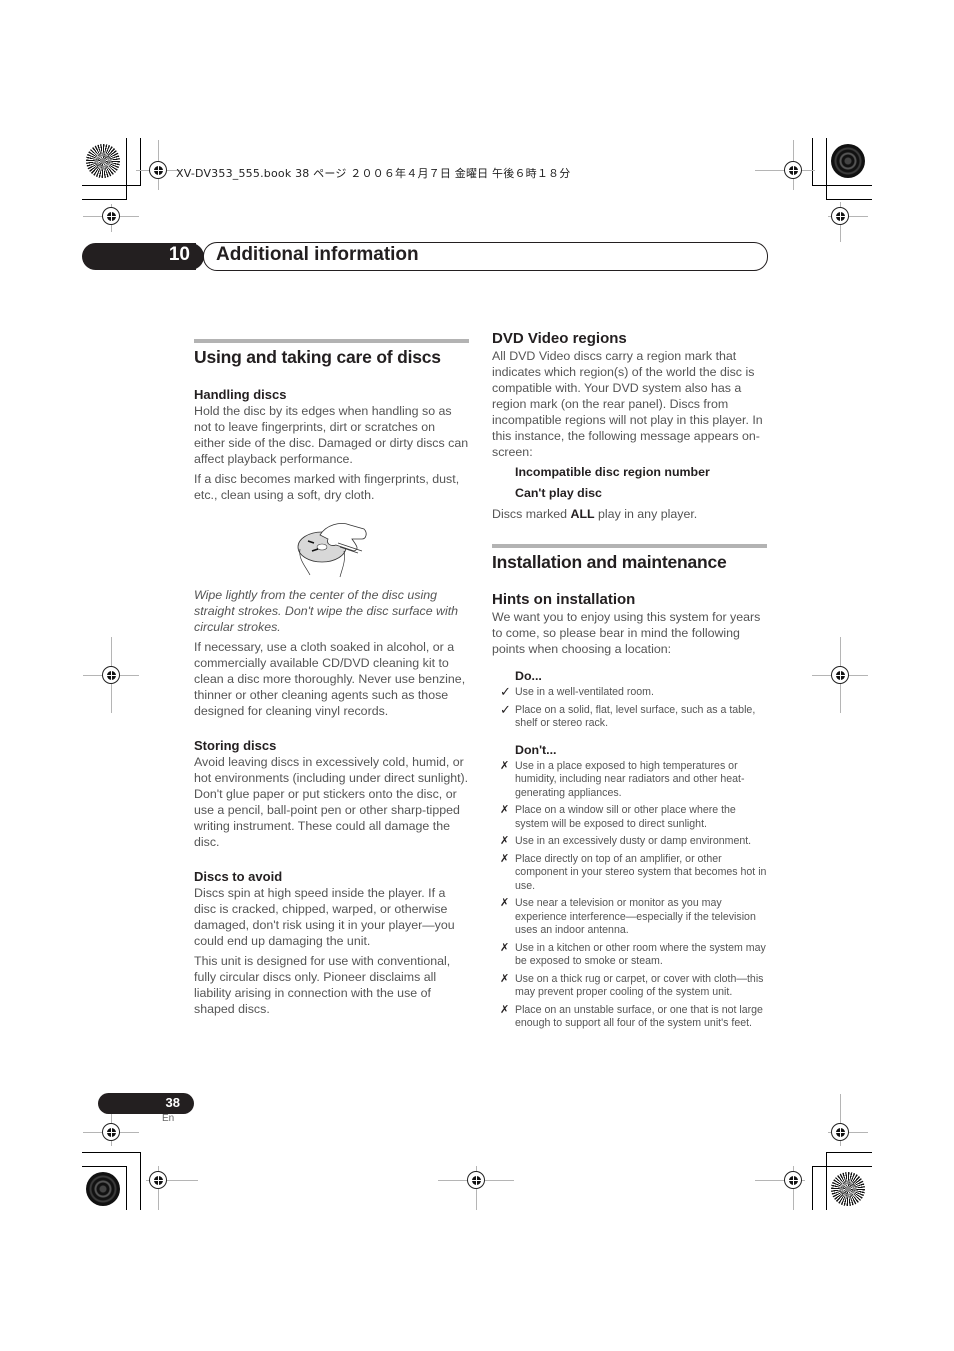  Describe the element at coordinates (559, 338) in the screenshot. I see `subheading-dvd-video-regions: DVD Video regions` at that location.